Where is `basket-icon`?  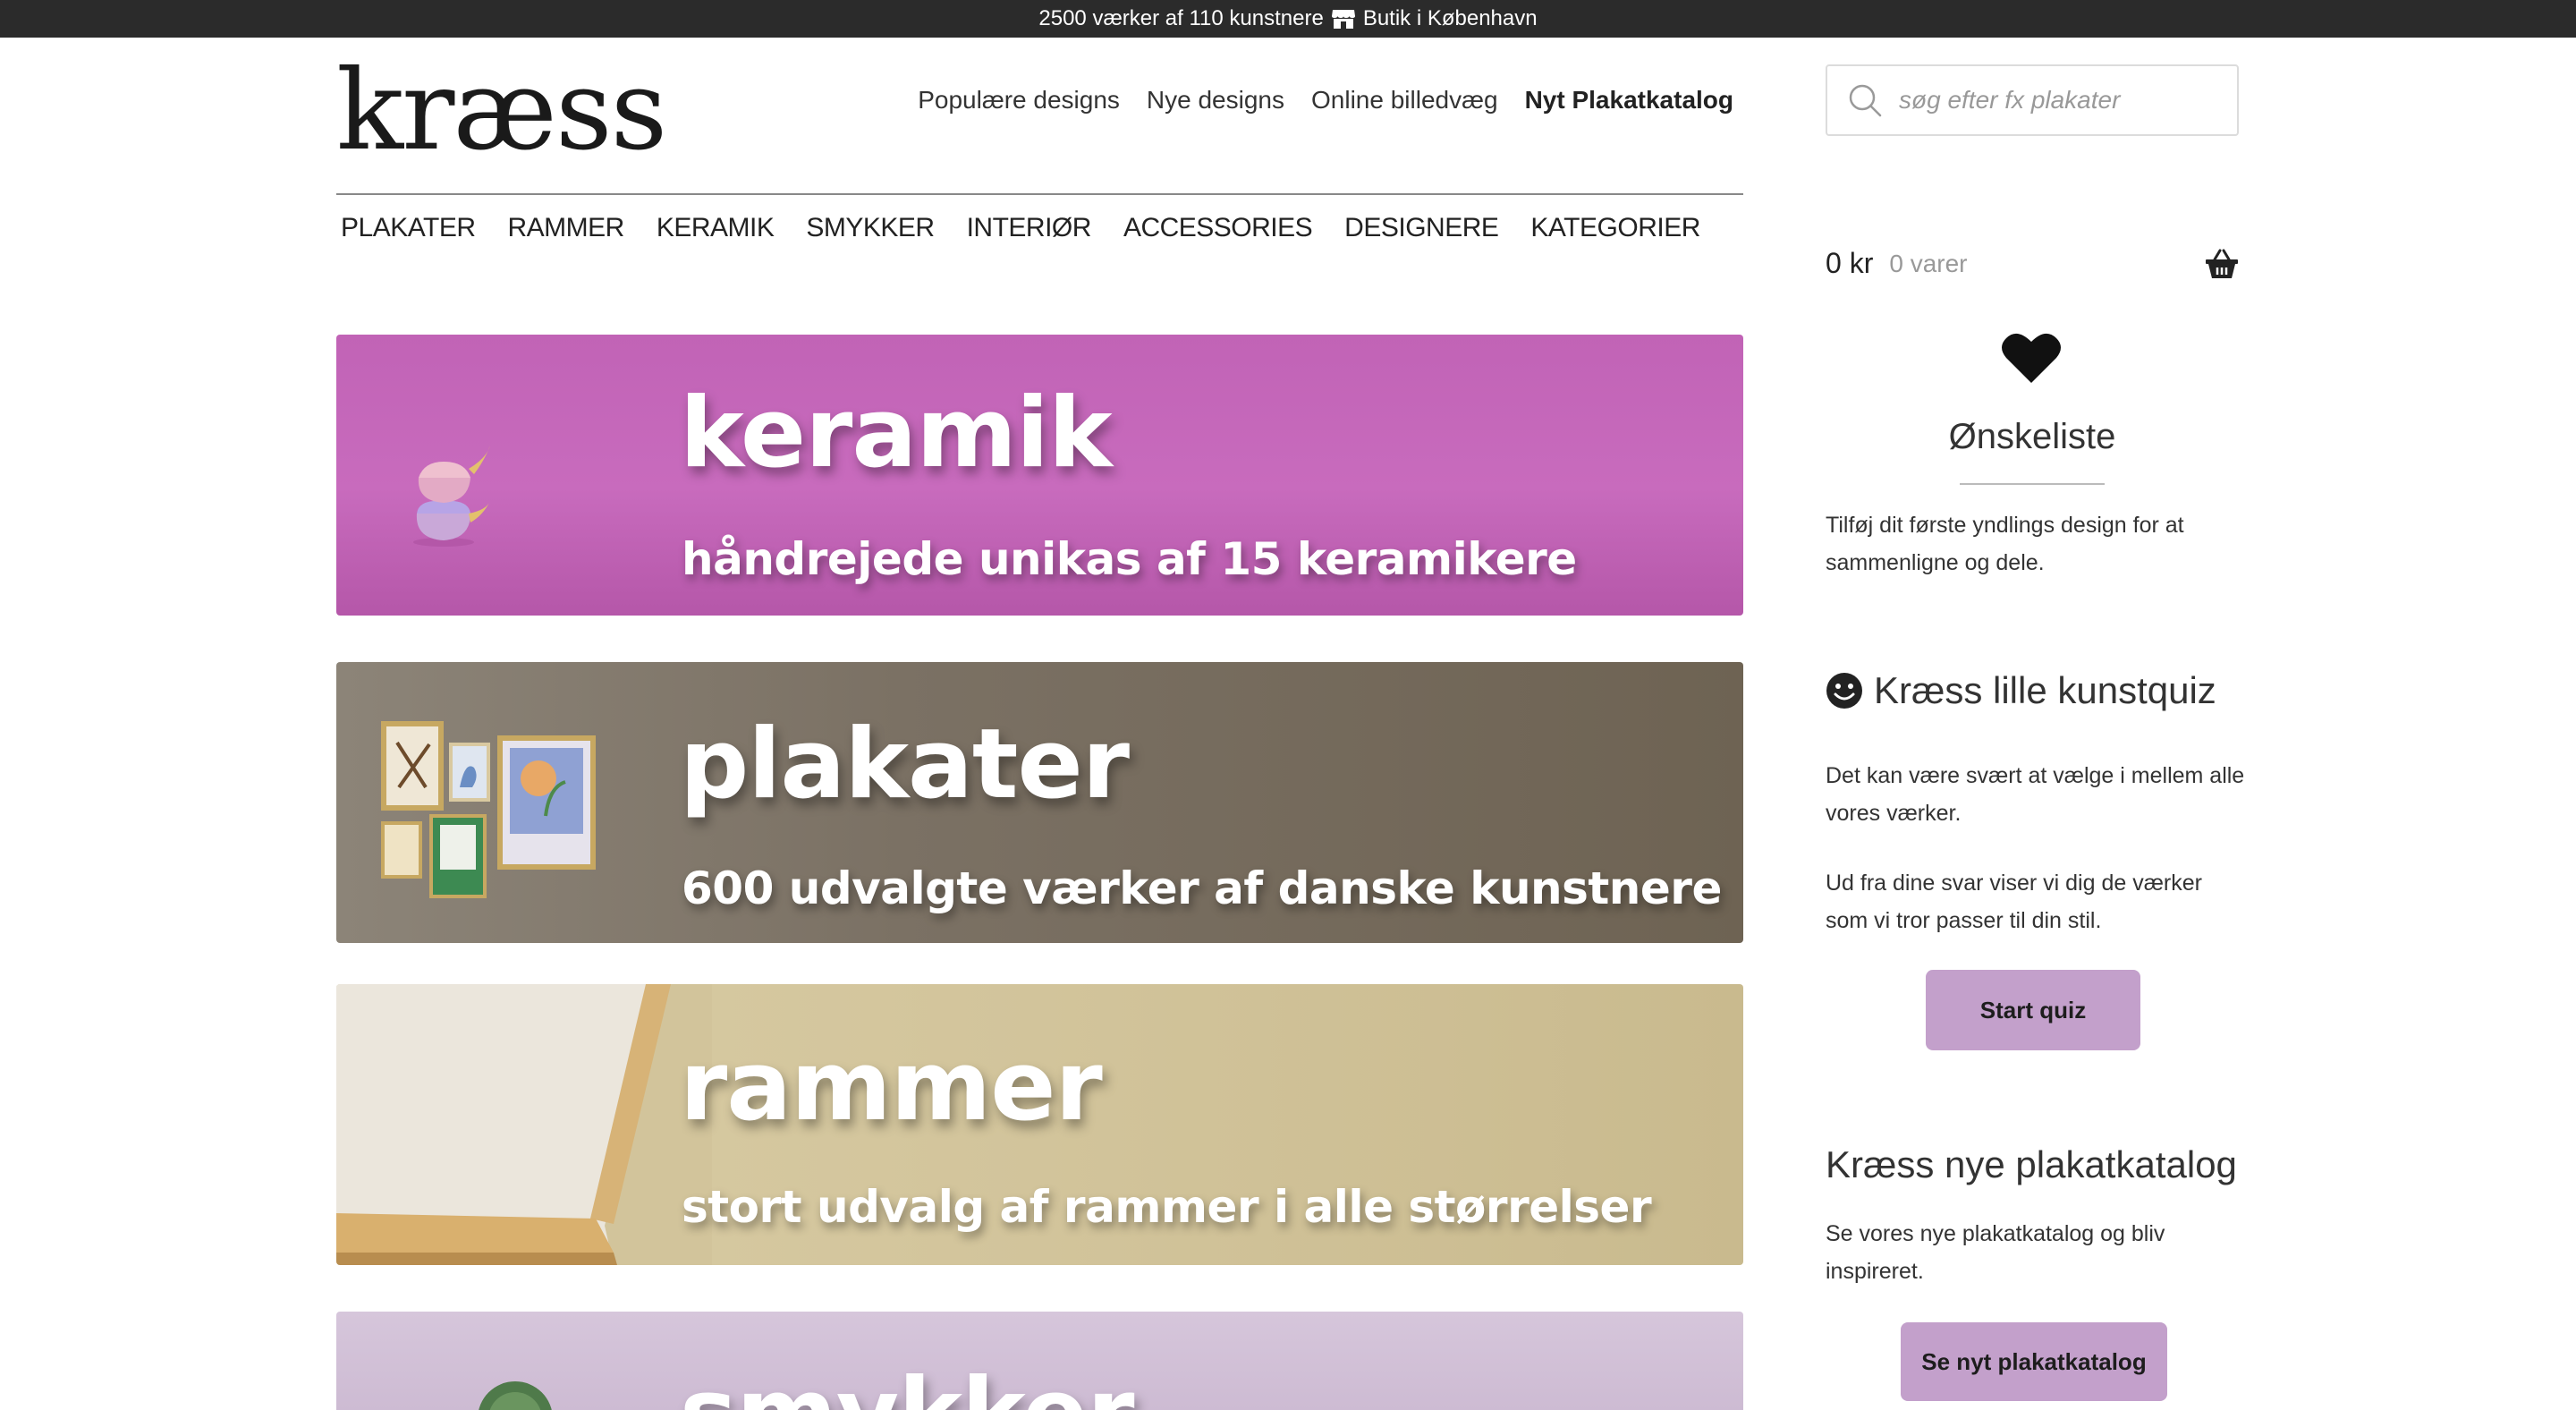 basket-icon is located at coordinates (2222, 264).